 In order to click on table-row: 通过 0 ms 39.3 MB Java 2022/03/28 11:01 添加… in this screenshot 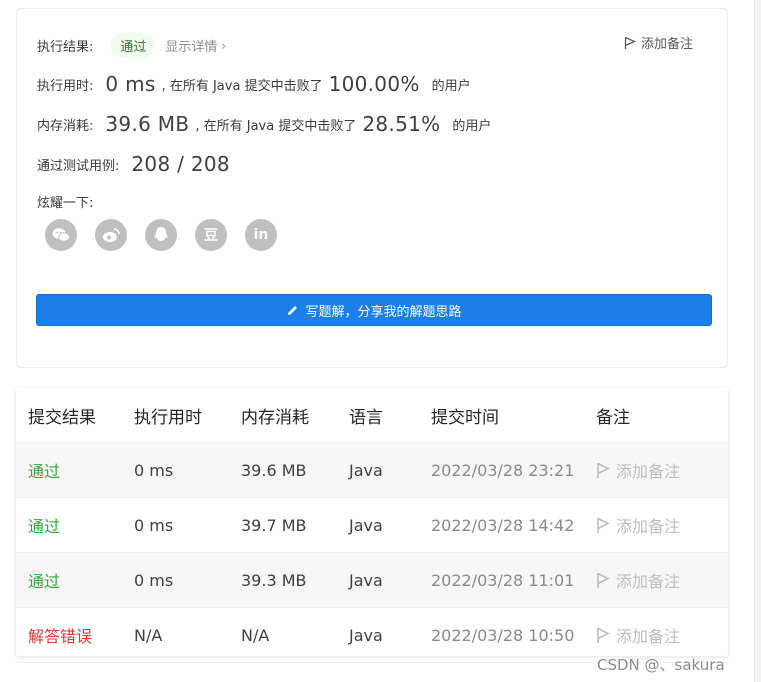, I will do `click(372, 580)`.